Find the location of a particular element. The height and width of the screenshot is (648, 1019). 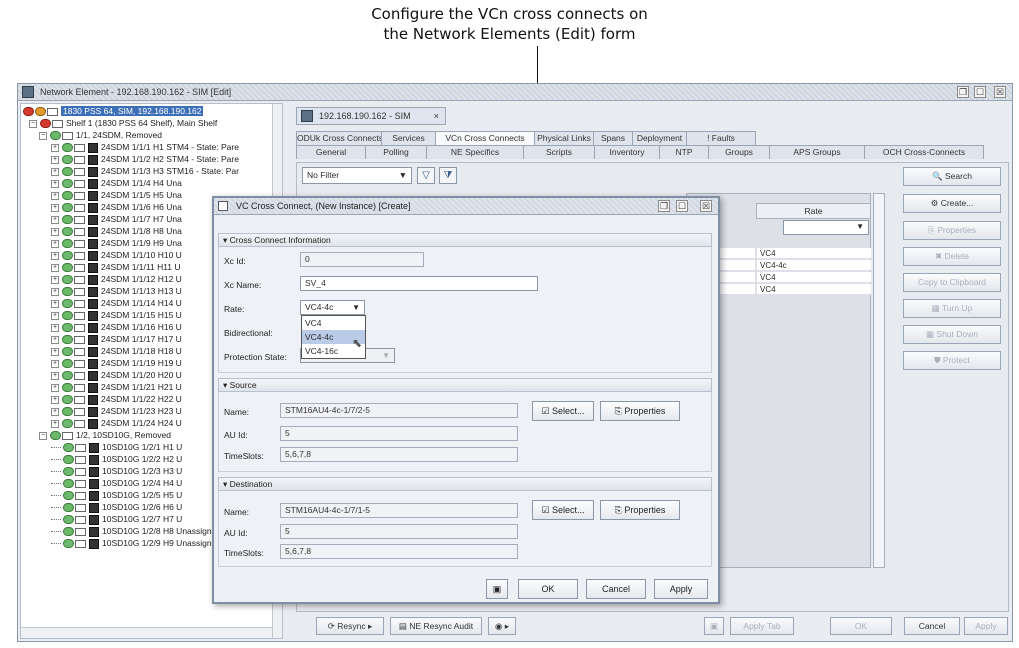

side-button-7: ⛊ Protect is located at coordinates (952, 360).